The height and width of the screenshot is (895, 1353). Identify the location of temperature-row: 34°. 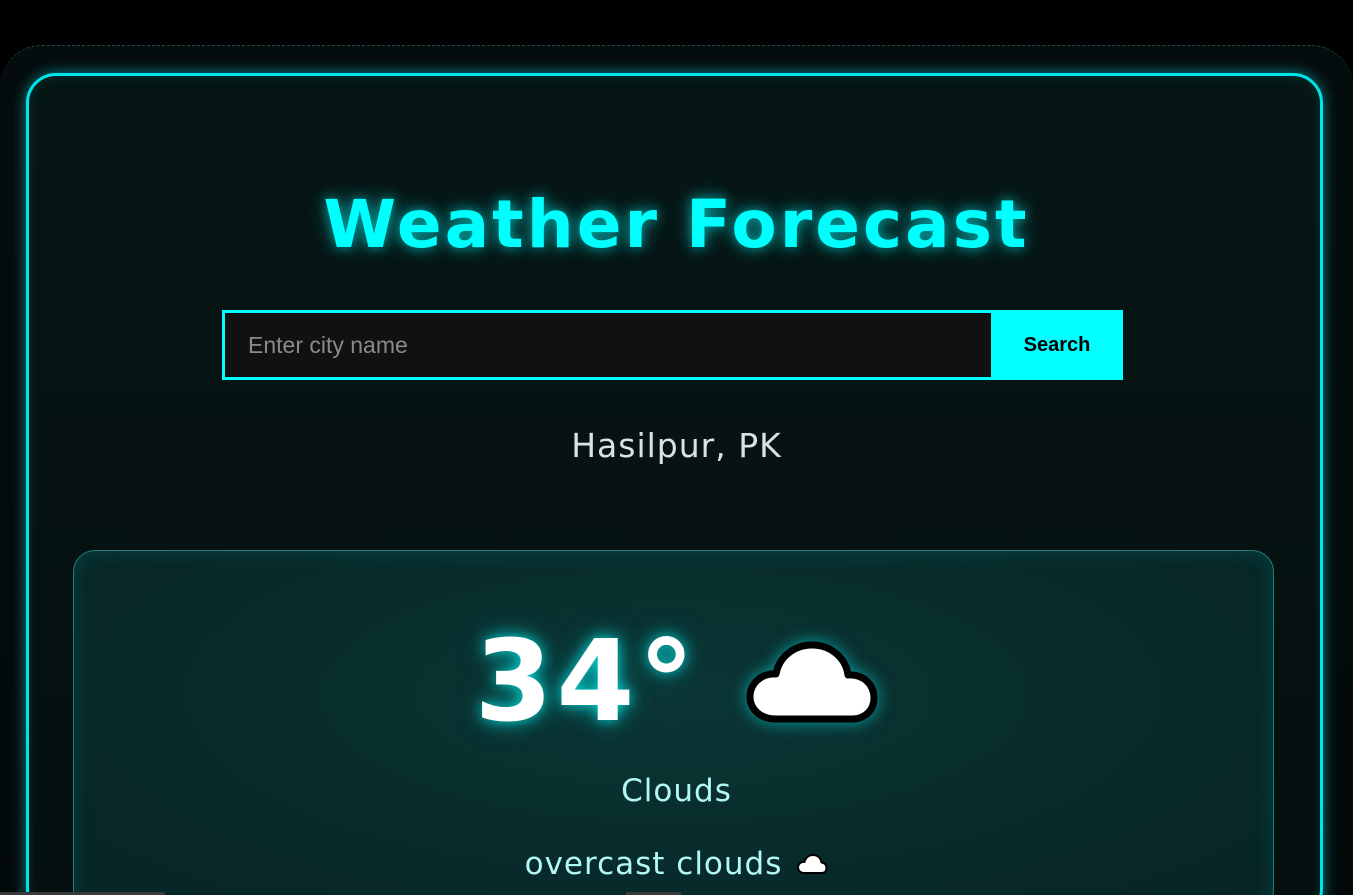
(676, 682).